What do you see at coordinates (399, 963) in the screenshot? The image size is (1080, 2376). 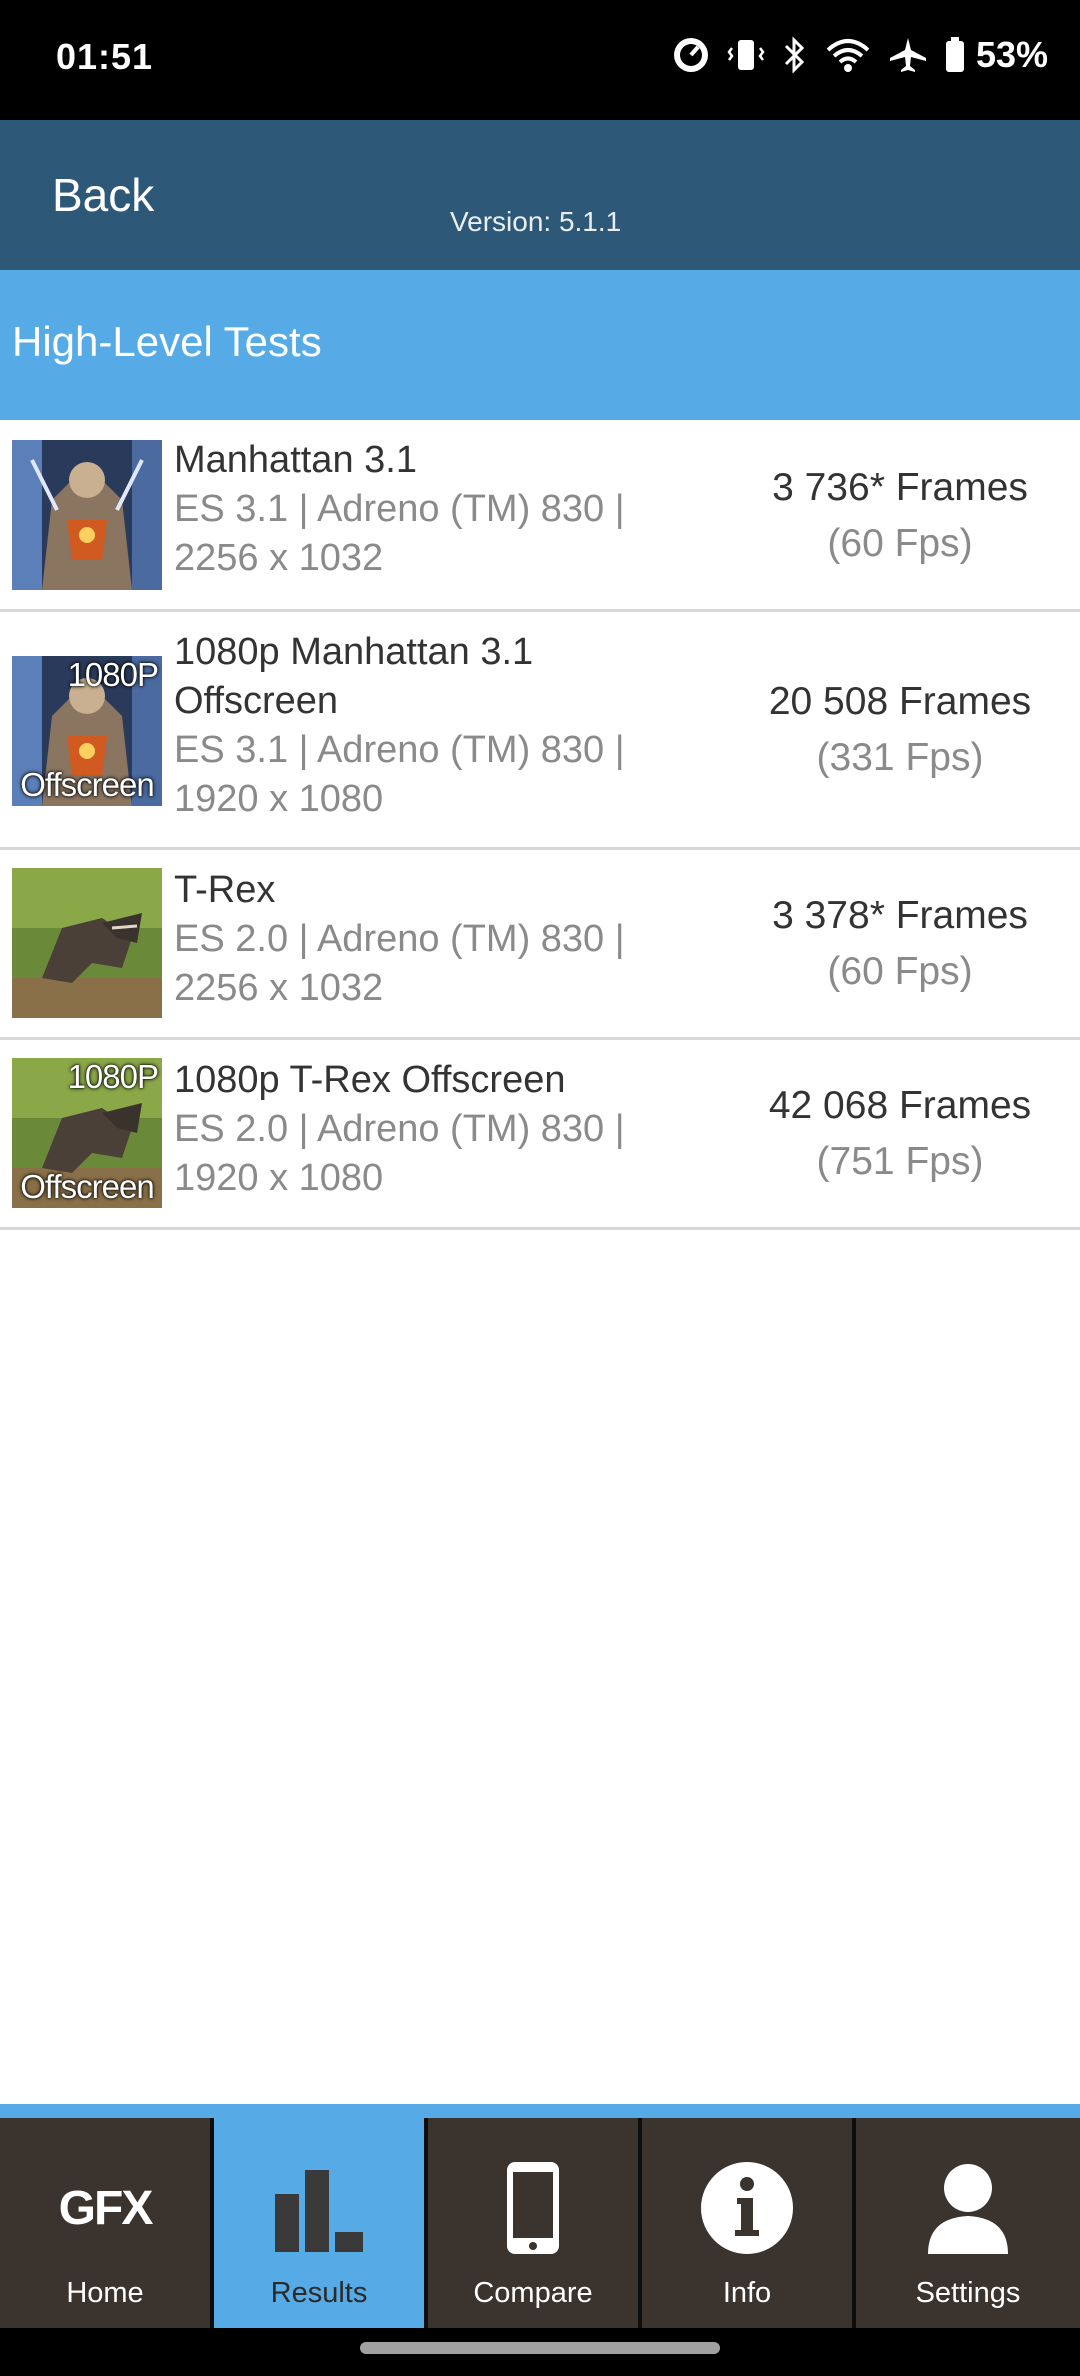 I see `test-detail: ES 2.0 | Adreno (TM) 830 | 2256 x 1032` at bounding box center [399, 963].